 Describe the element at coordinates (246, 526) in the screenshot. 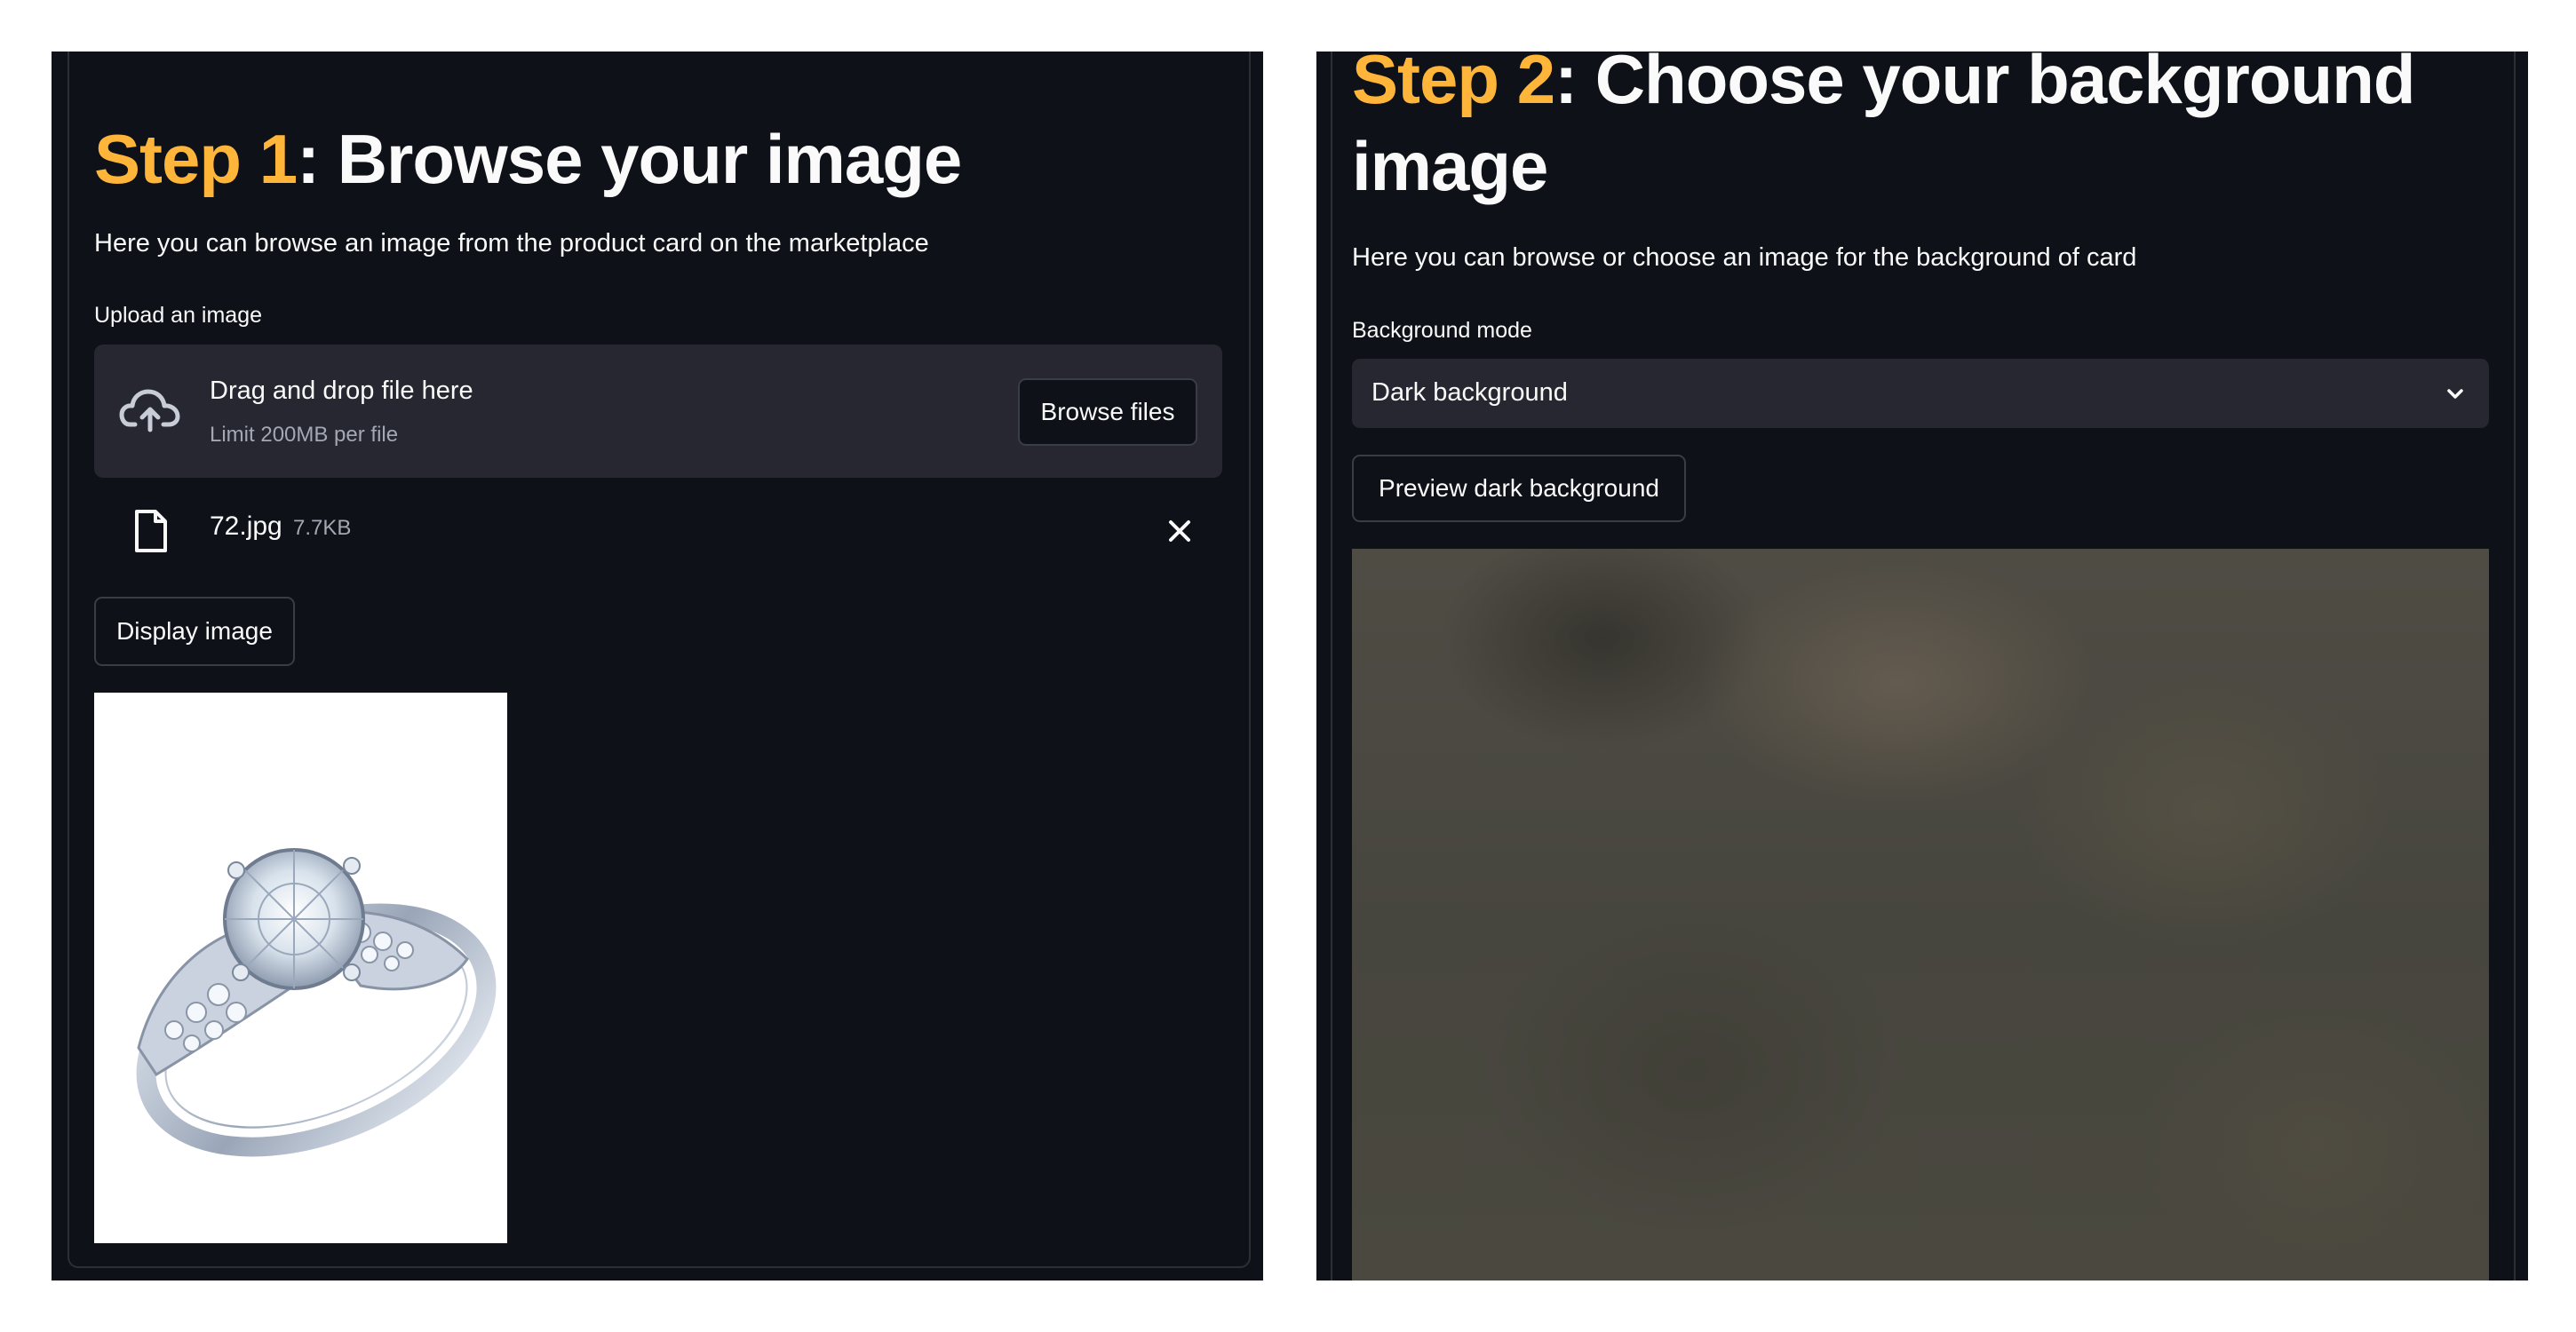

I see `uploaded-file-name: 72.jpg` at that location.